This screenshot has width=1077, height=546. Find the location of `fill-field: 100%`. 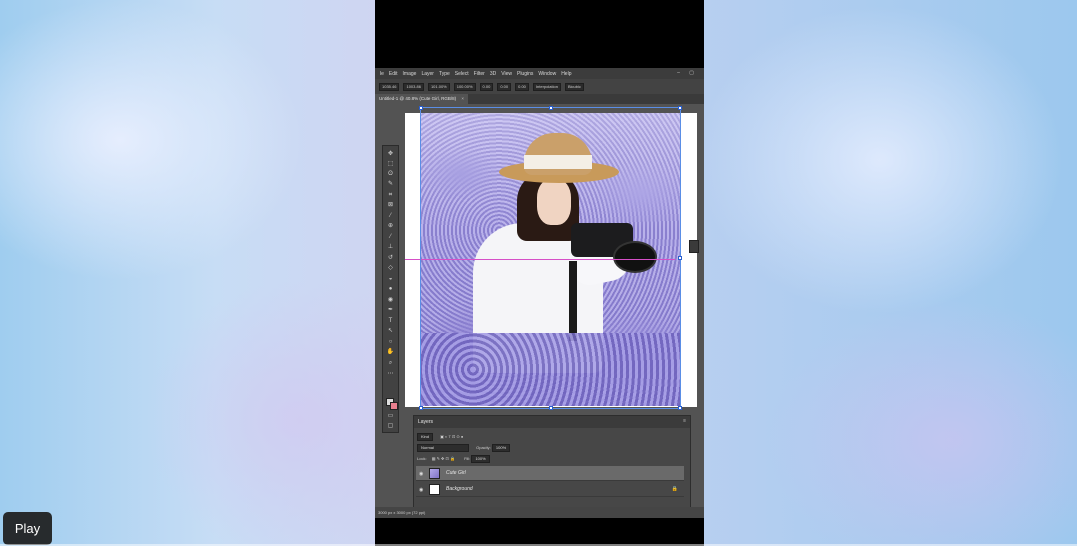

fill-field: 100% is located at coordinates (480, 459).